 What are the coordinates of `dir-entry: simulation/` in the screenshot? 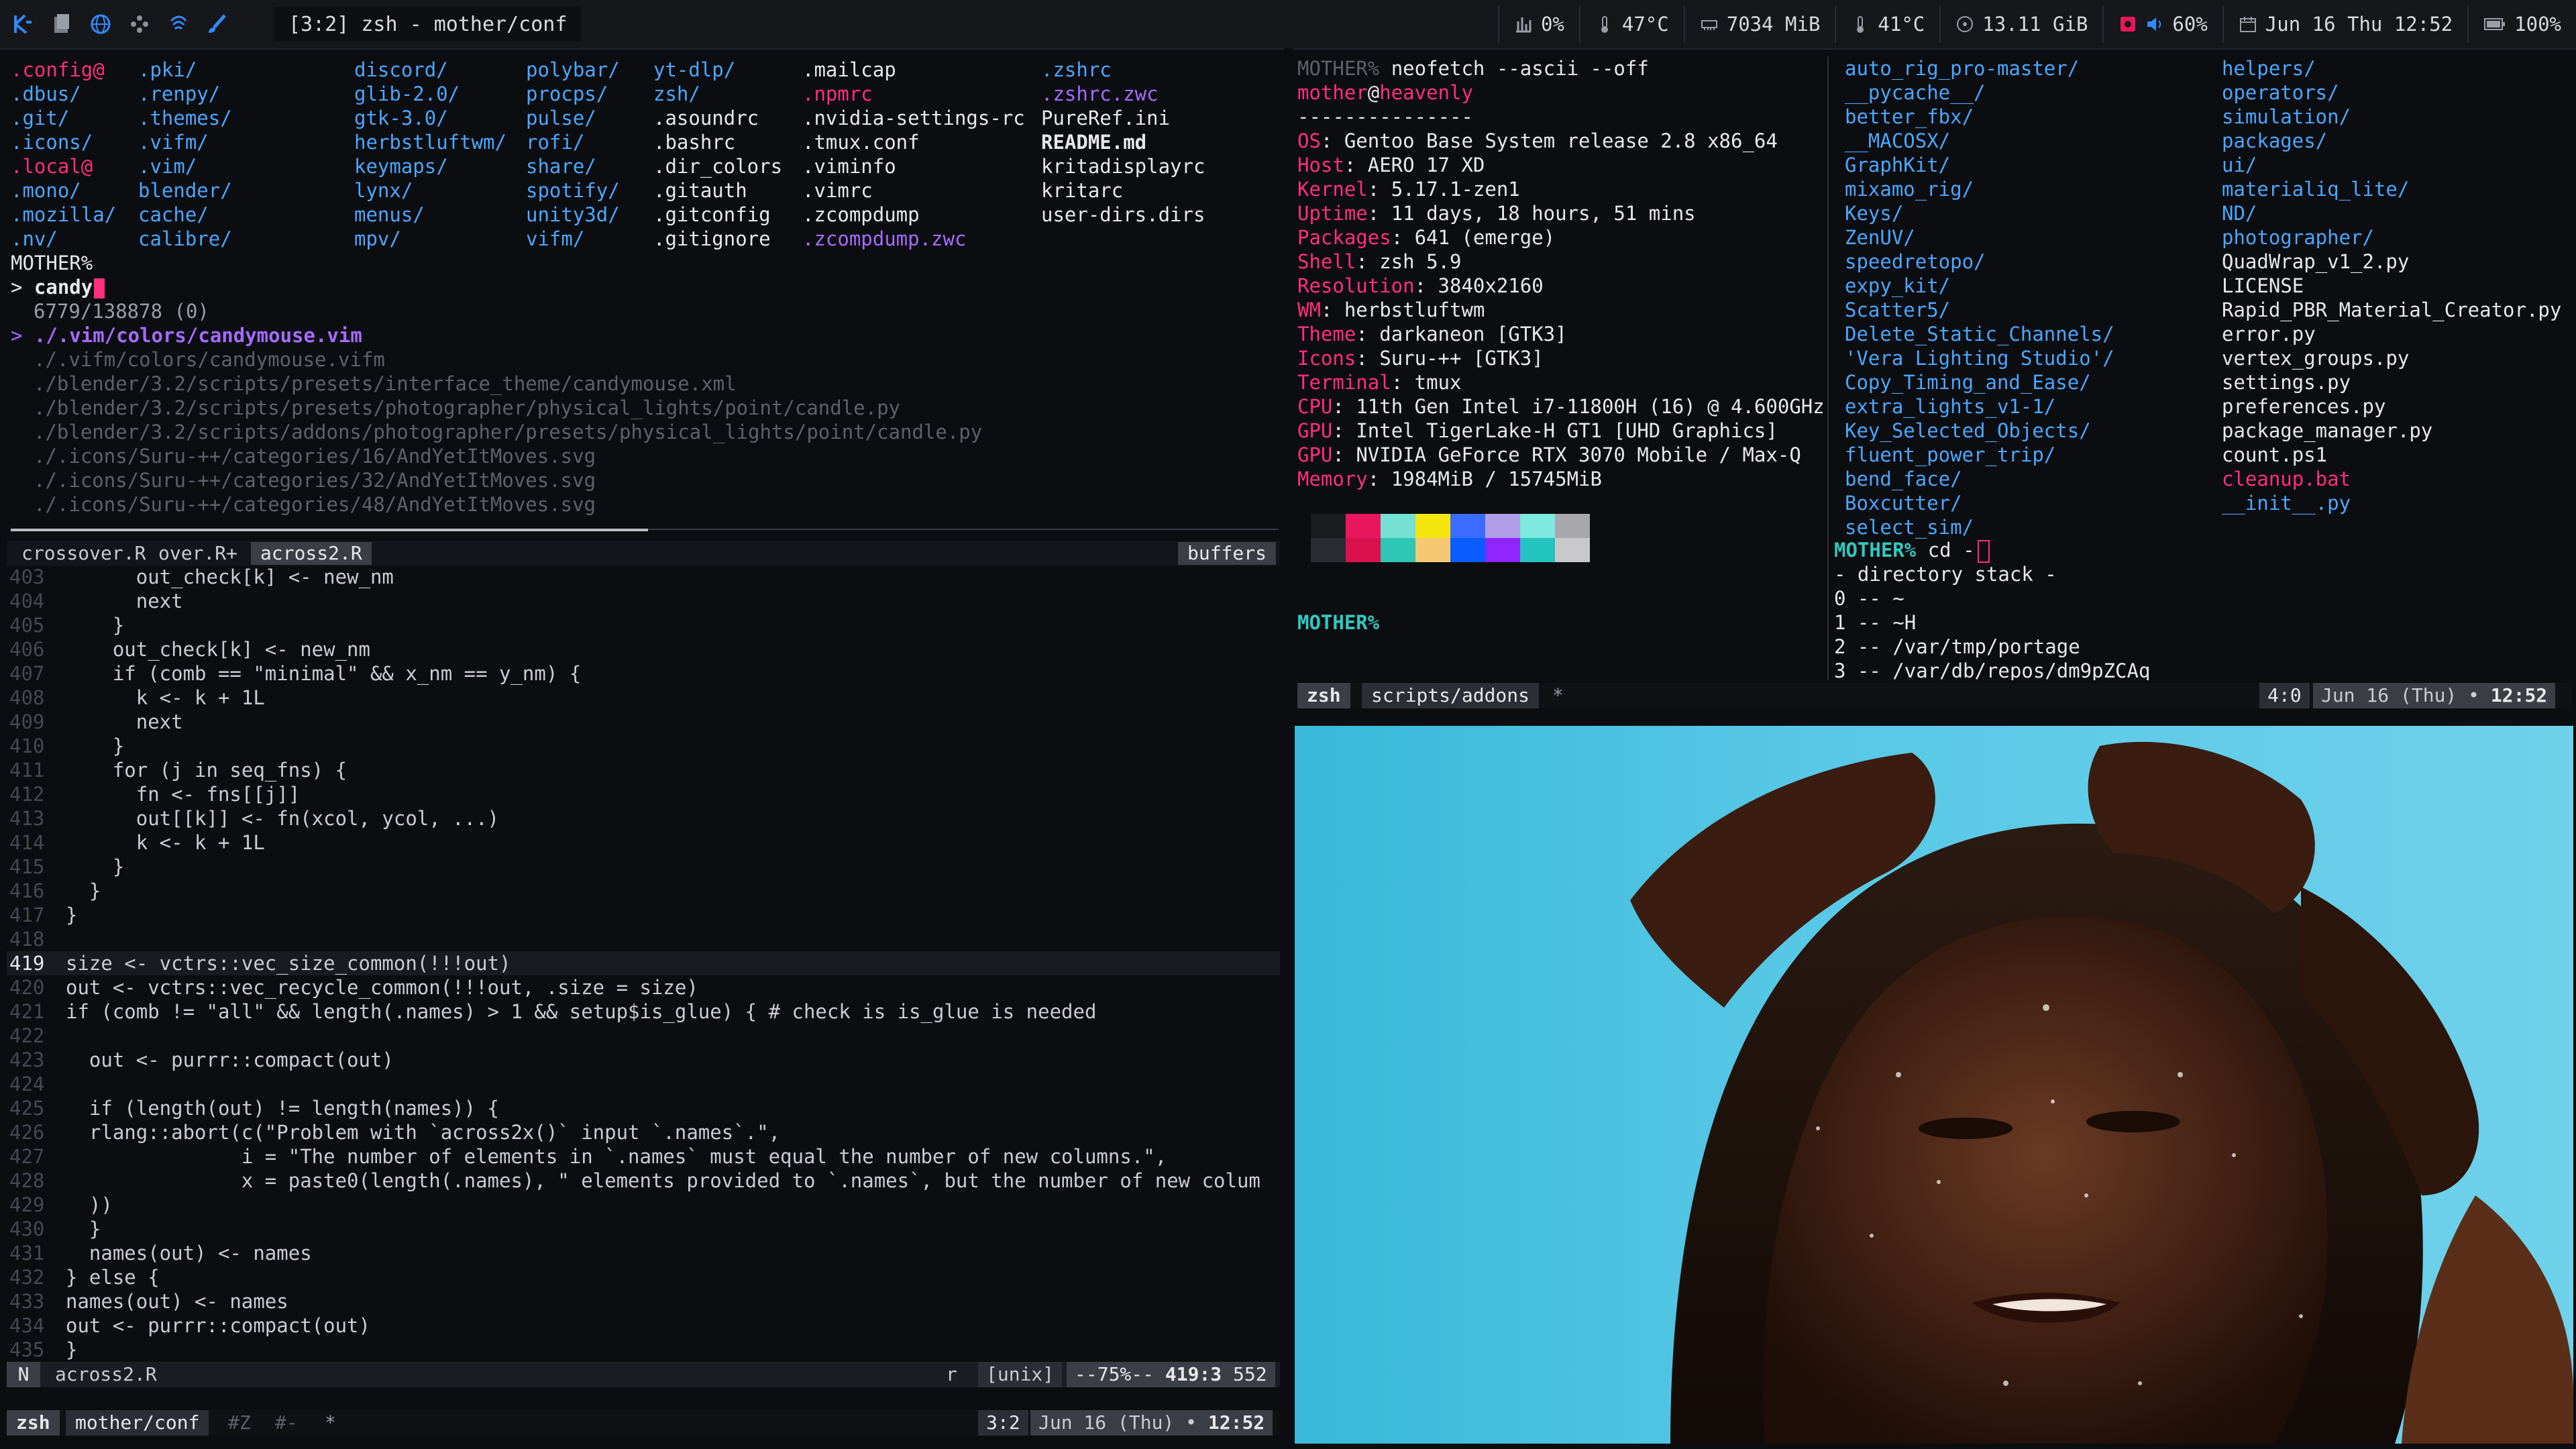 It's located at (2391, 117).